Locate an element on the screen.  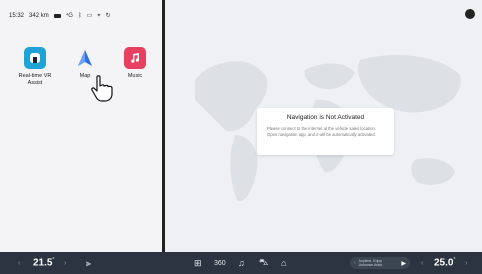
right-temp-value: 25.0 is located at coordinates (444, 263).